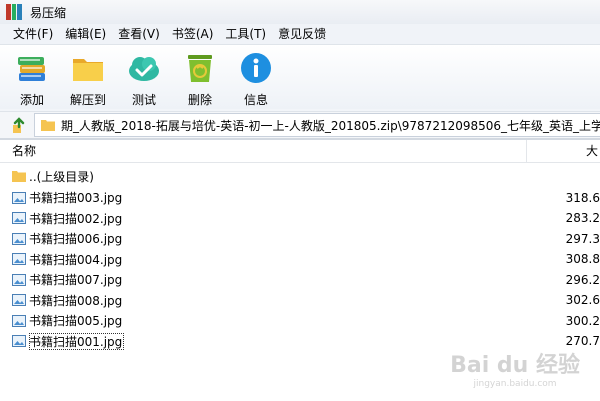 This screenshot has width=600, height=401. I want to click on menu-edit: 编辑(E), so click(85, 34).